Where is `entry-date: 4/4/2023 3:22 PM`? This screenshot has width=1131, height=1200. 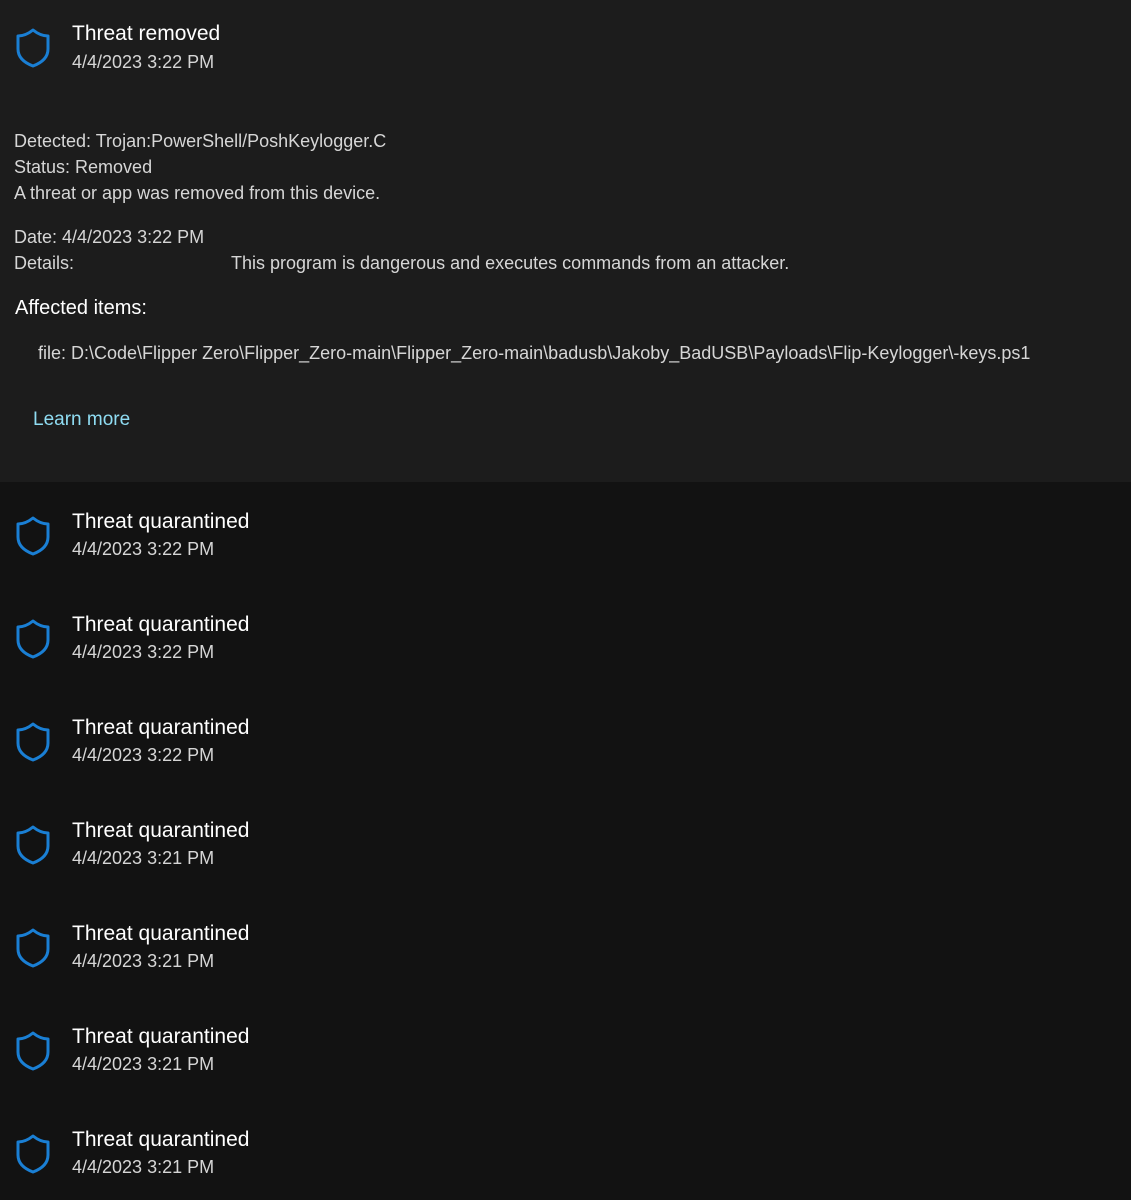 entry-date: 4/4/2023 3:22 PM is located at coordinates (143, 62).